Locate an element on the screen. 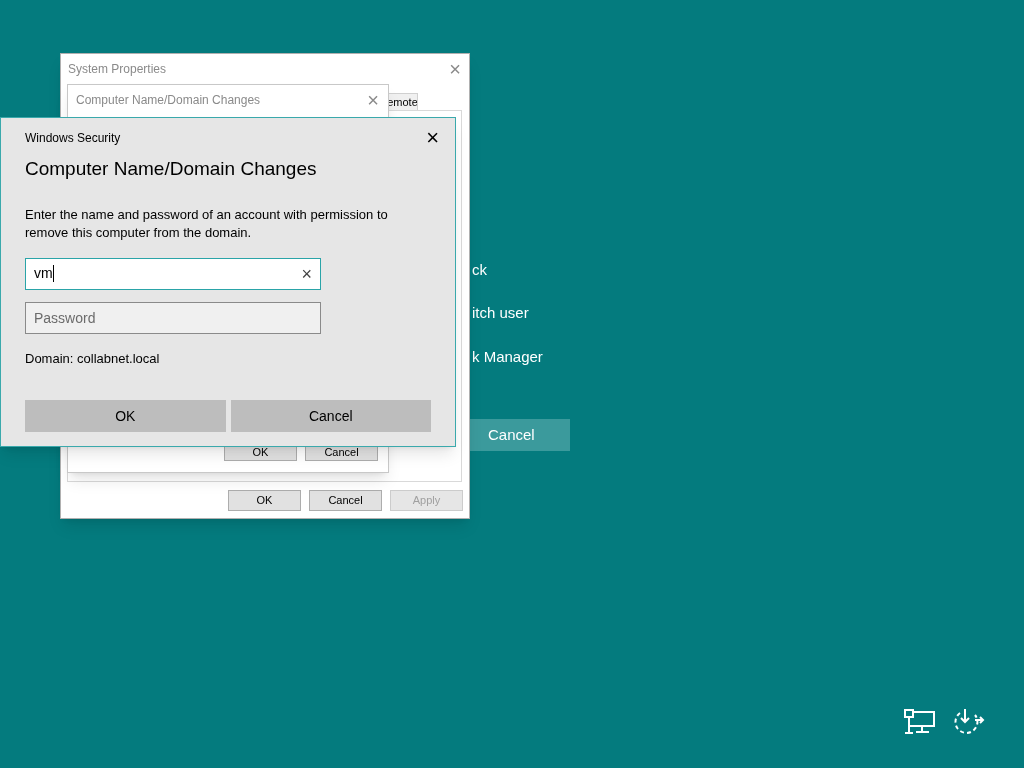 The image size is (1024, 768). username-field: vm × is located at coordinates (173, 273).